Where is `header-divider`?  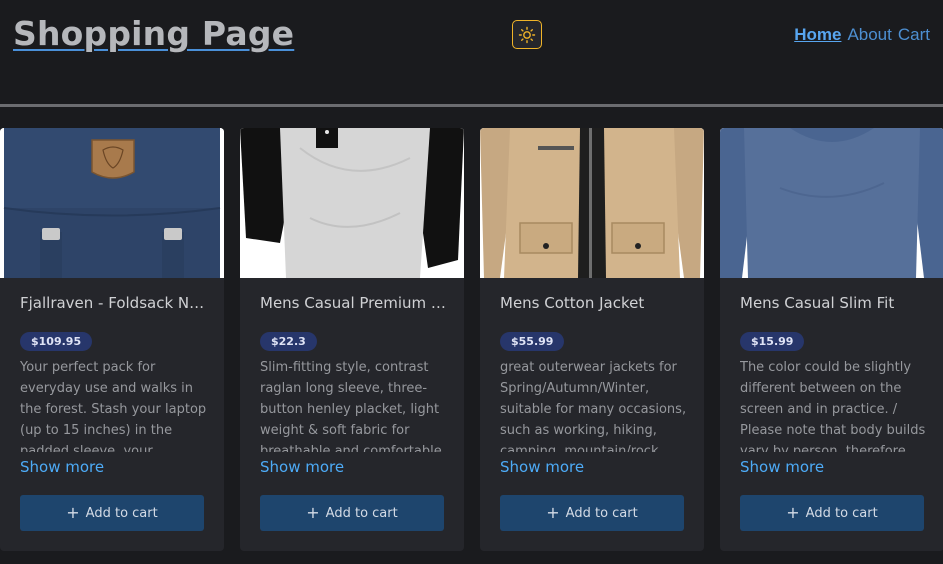 header-divider is located at coordinates (471, 105).